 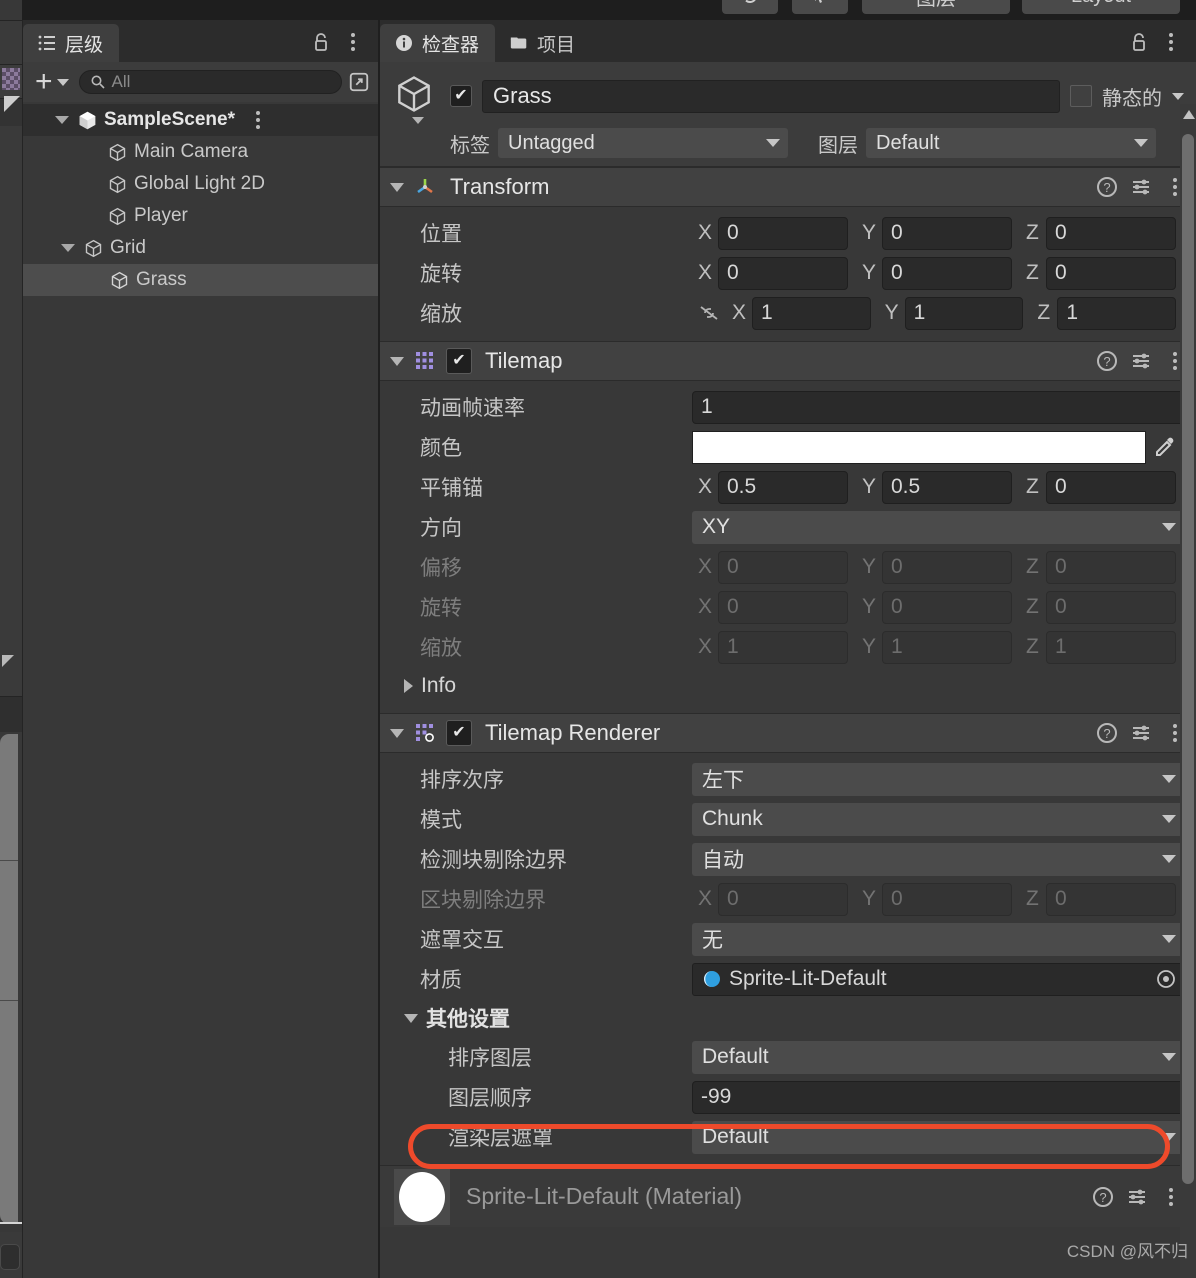 I want to click on tab-inspector-label: 检查器, so click(x=451, y=45).